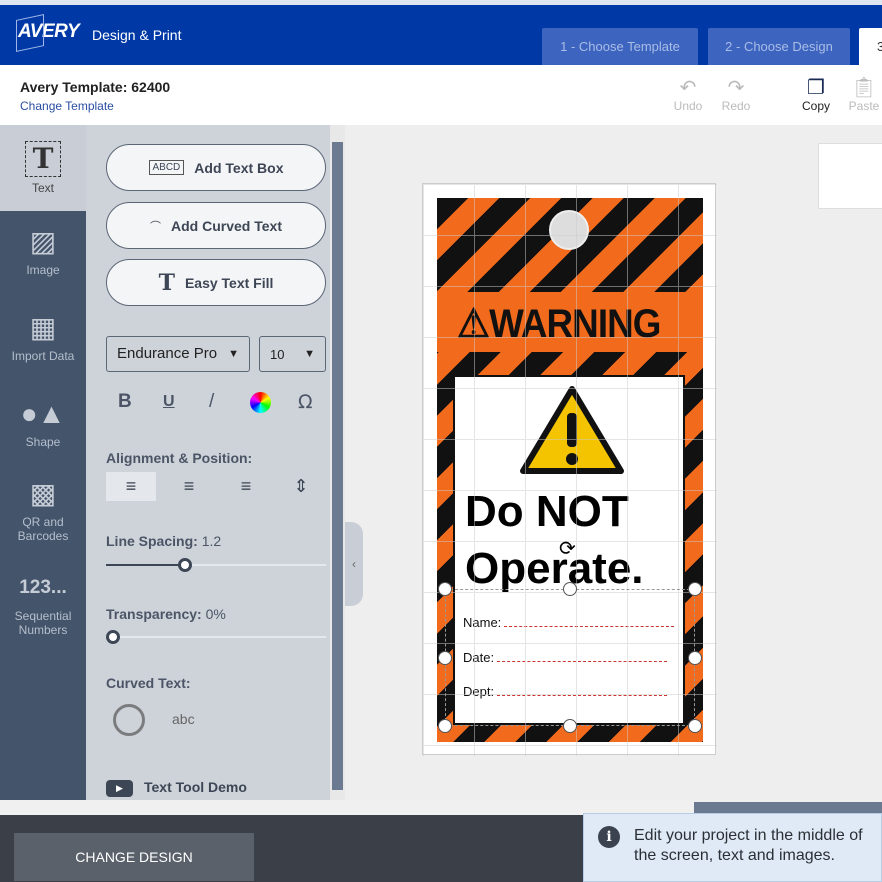  Describe the element at coordinates (620, 46) in the screenshot. I see `tab-choose-template: 1 - Choose Template` at that location.